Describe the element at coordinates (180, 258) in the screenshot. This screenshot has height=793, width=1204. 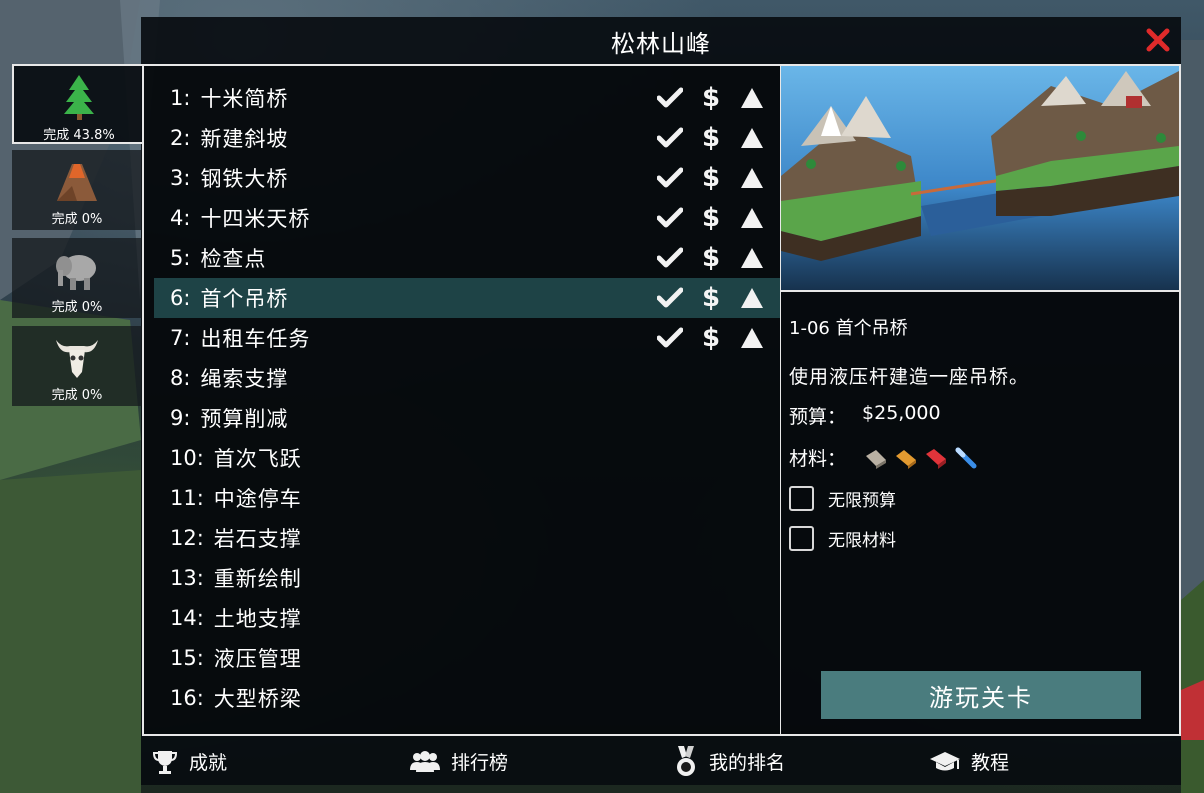
I see `level-number: 5:` at that location.